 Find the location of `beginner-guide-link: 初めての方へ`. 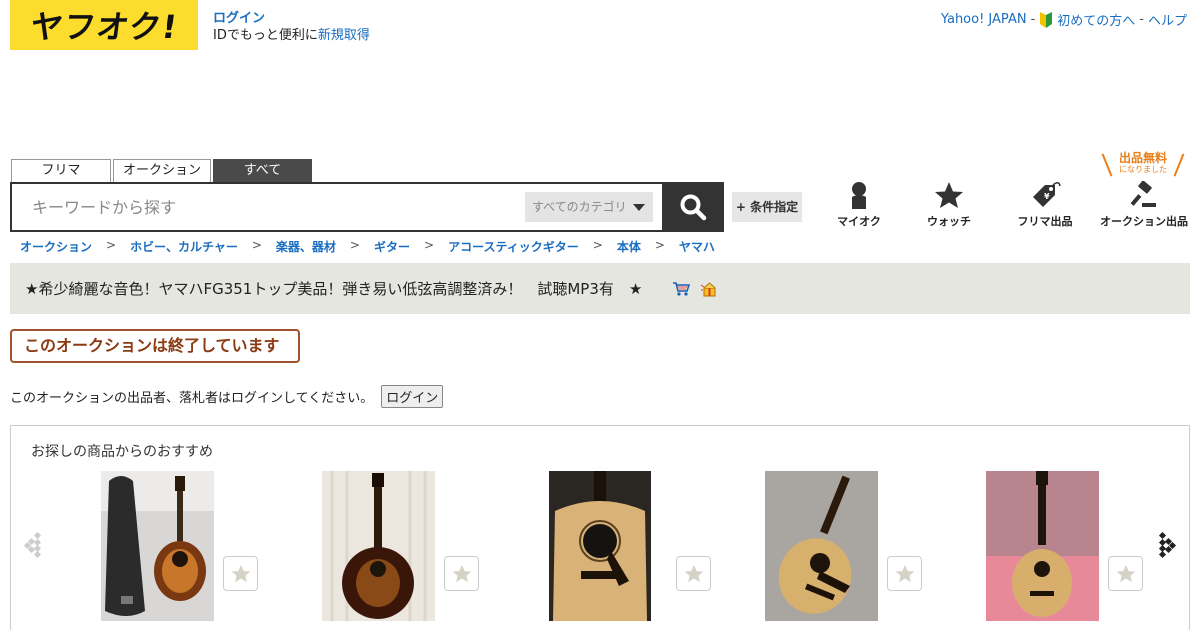

beginner-guide-link: 初めての方へ is located at coordinates (1096, 19).